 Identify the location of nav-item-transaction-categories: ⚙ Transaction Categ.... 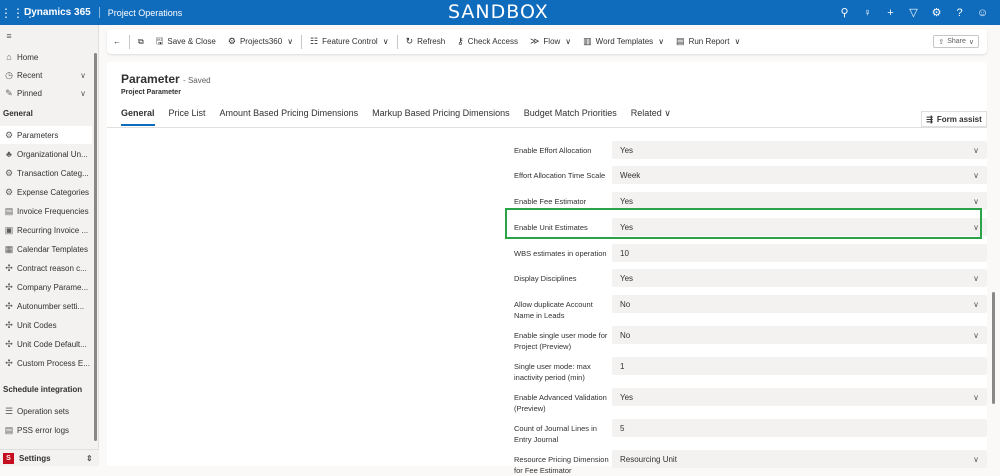
(46, 173).